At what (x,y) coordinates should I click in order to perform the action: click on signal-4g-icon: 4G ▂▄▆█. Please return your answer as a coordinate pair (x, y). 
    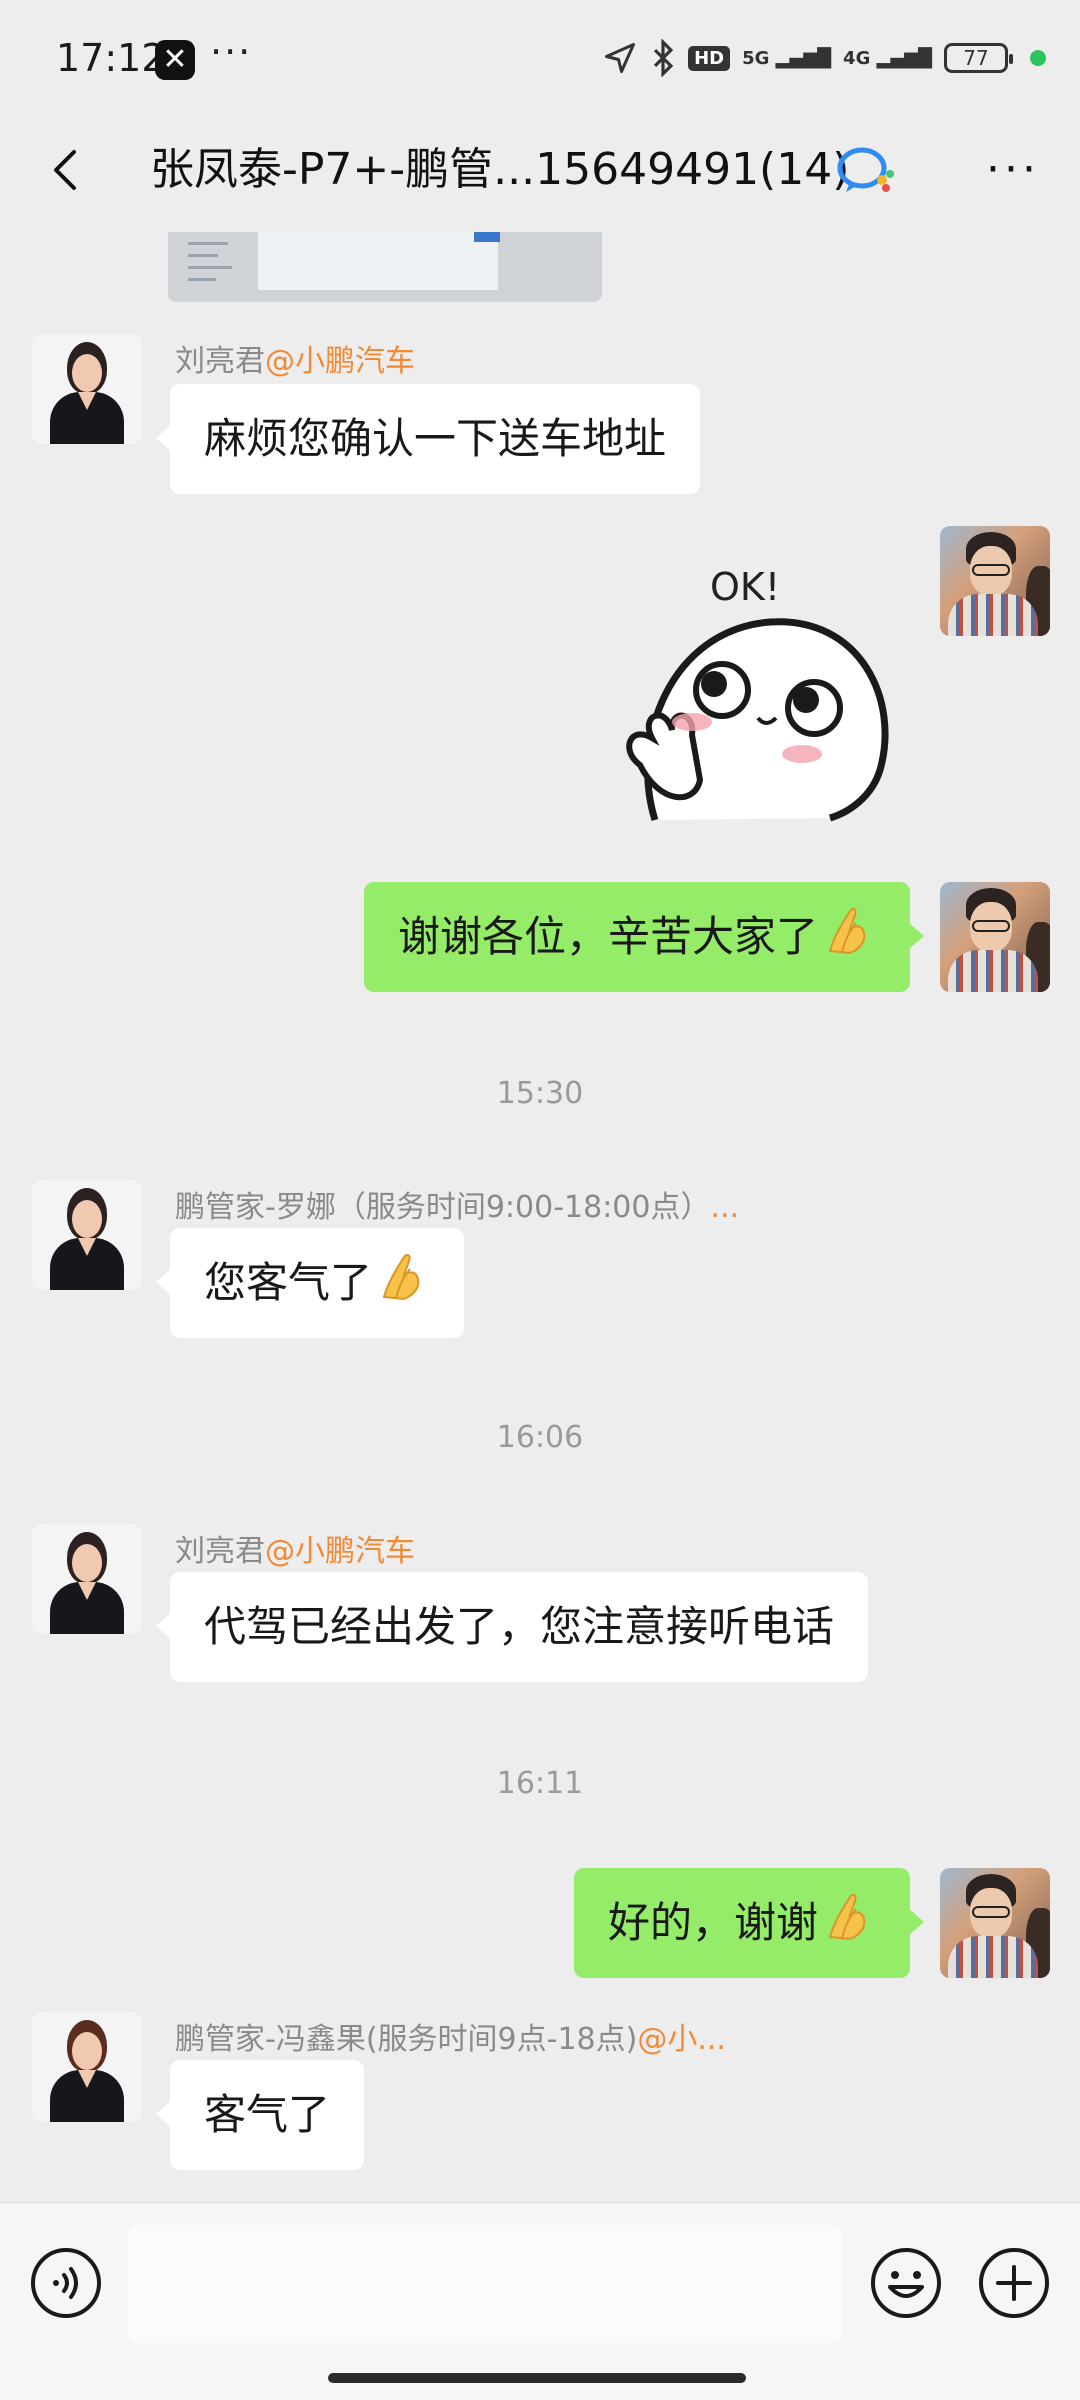
    Looking at the image, I should click on (887, 58).